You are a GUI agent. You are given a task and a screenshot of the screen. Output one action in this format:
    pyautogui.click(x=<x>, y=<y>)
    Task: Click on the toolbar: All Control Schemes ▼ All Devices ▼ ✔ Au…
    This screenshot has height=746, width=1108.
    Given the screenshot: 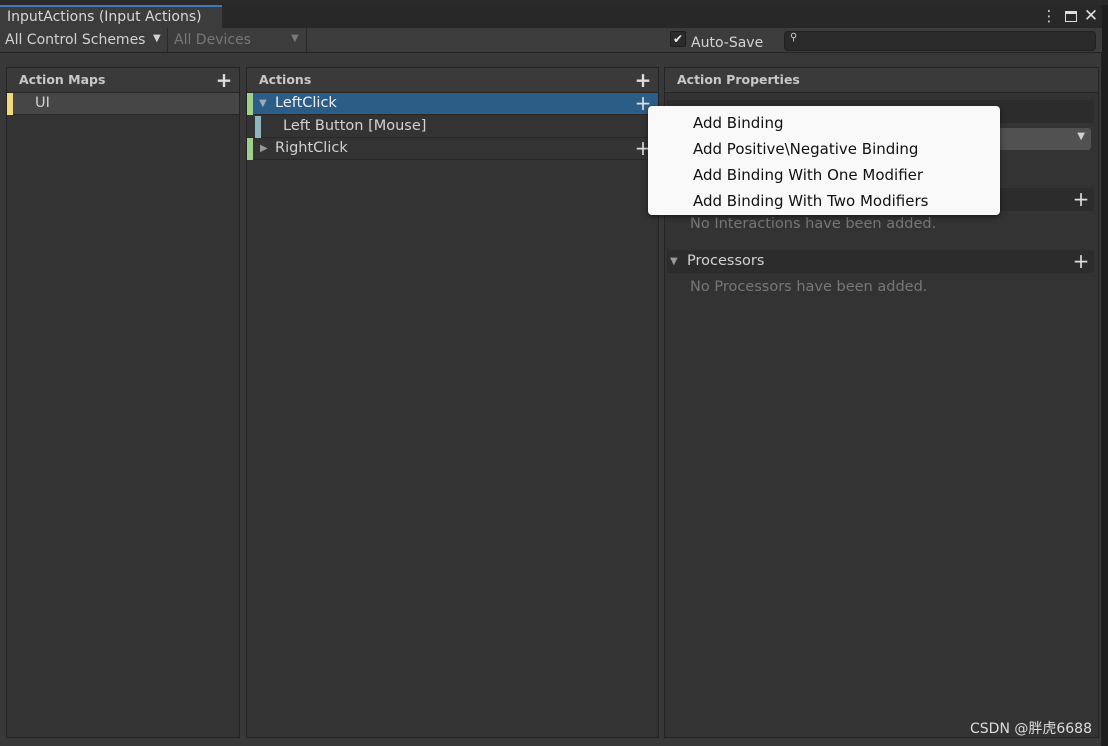 What is the action you would take?
    pyautogui.click(x=551, y=40)
    